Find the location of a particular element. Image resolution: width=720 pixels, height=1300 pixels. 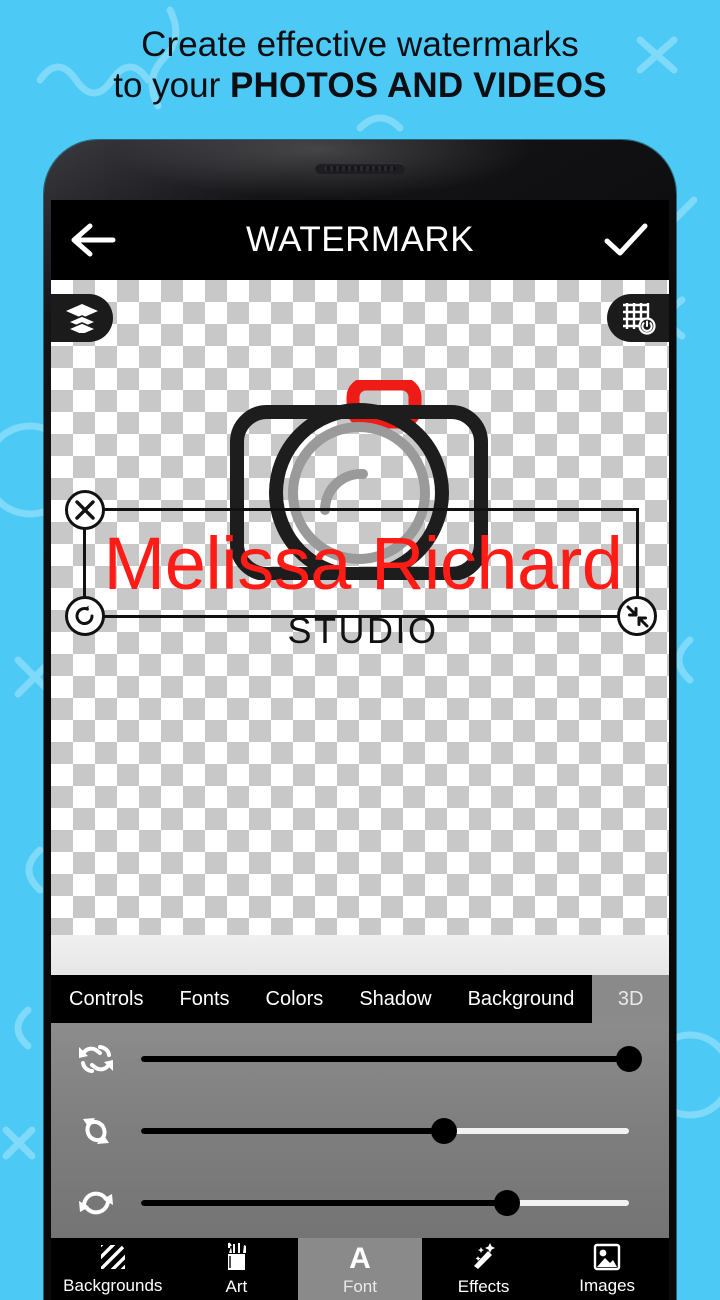

arrow-left-icon is located at coordinates (93, 240).